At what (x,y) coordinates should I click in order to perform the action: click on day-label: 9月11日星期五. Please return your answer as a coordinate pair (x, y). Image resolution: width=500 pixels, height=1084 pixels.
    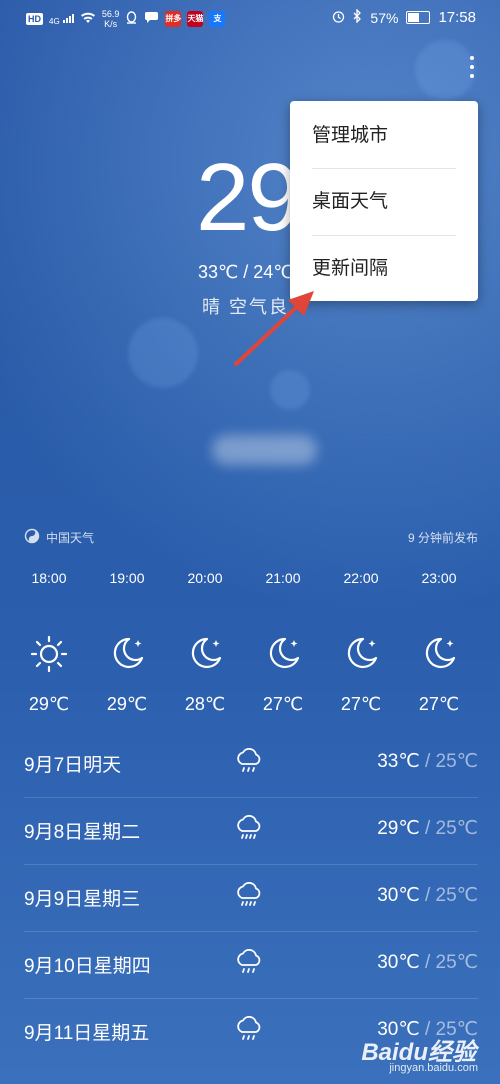
    Looking at the image, I should click on (87, 1033).